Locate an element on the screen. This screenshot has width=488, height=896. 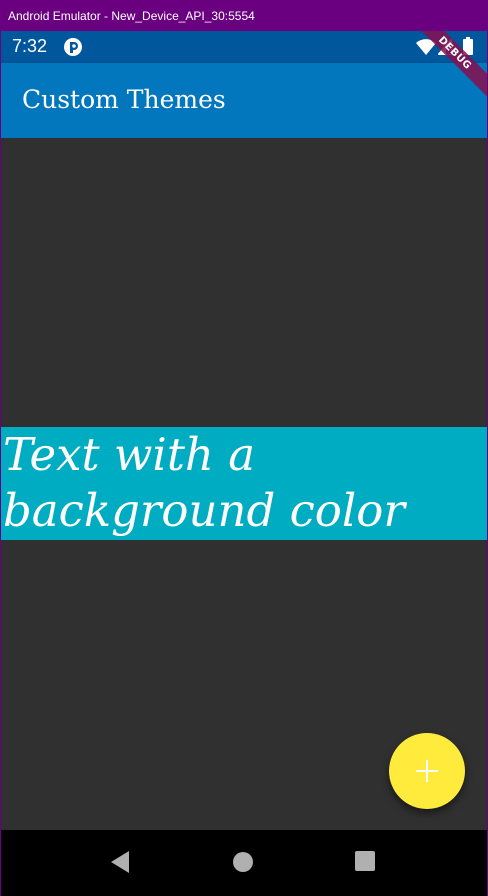
app-title: Custom Themes is located at coordinates (124, 99).